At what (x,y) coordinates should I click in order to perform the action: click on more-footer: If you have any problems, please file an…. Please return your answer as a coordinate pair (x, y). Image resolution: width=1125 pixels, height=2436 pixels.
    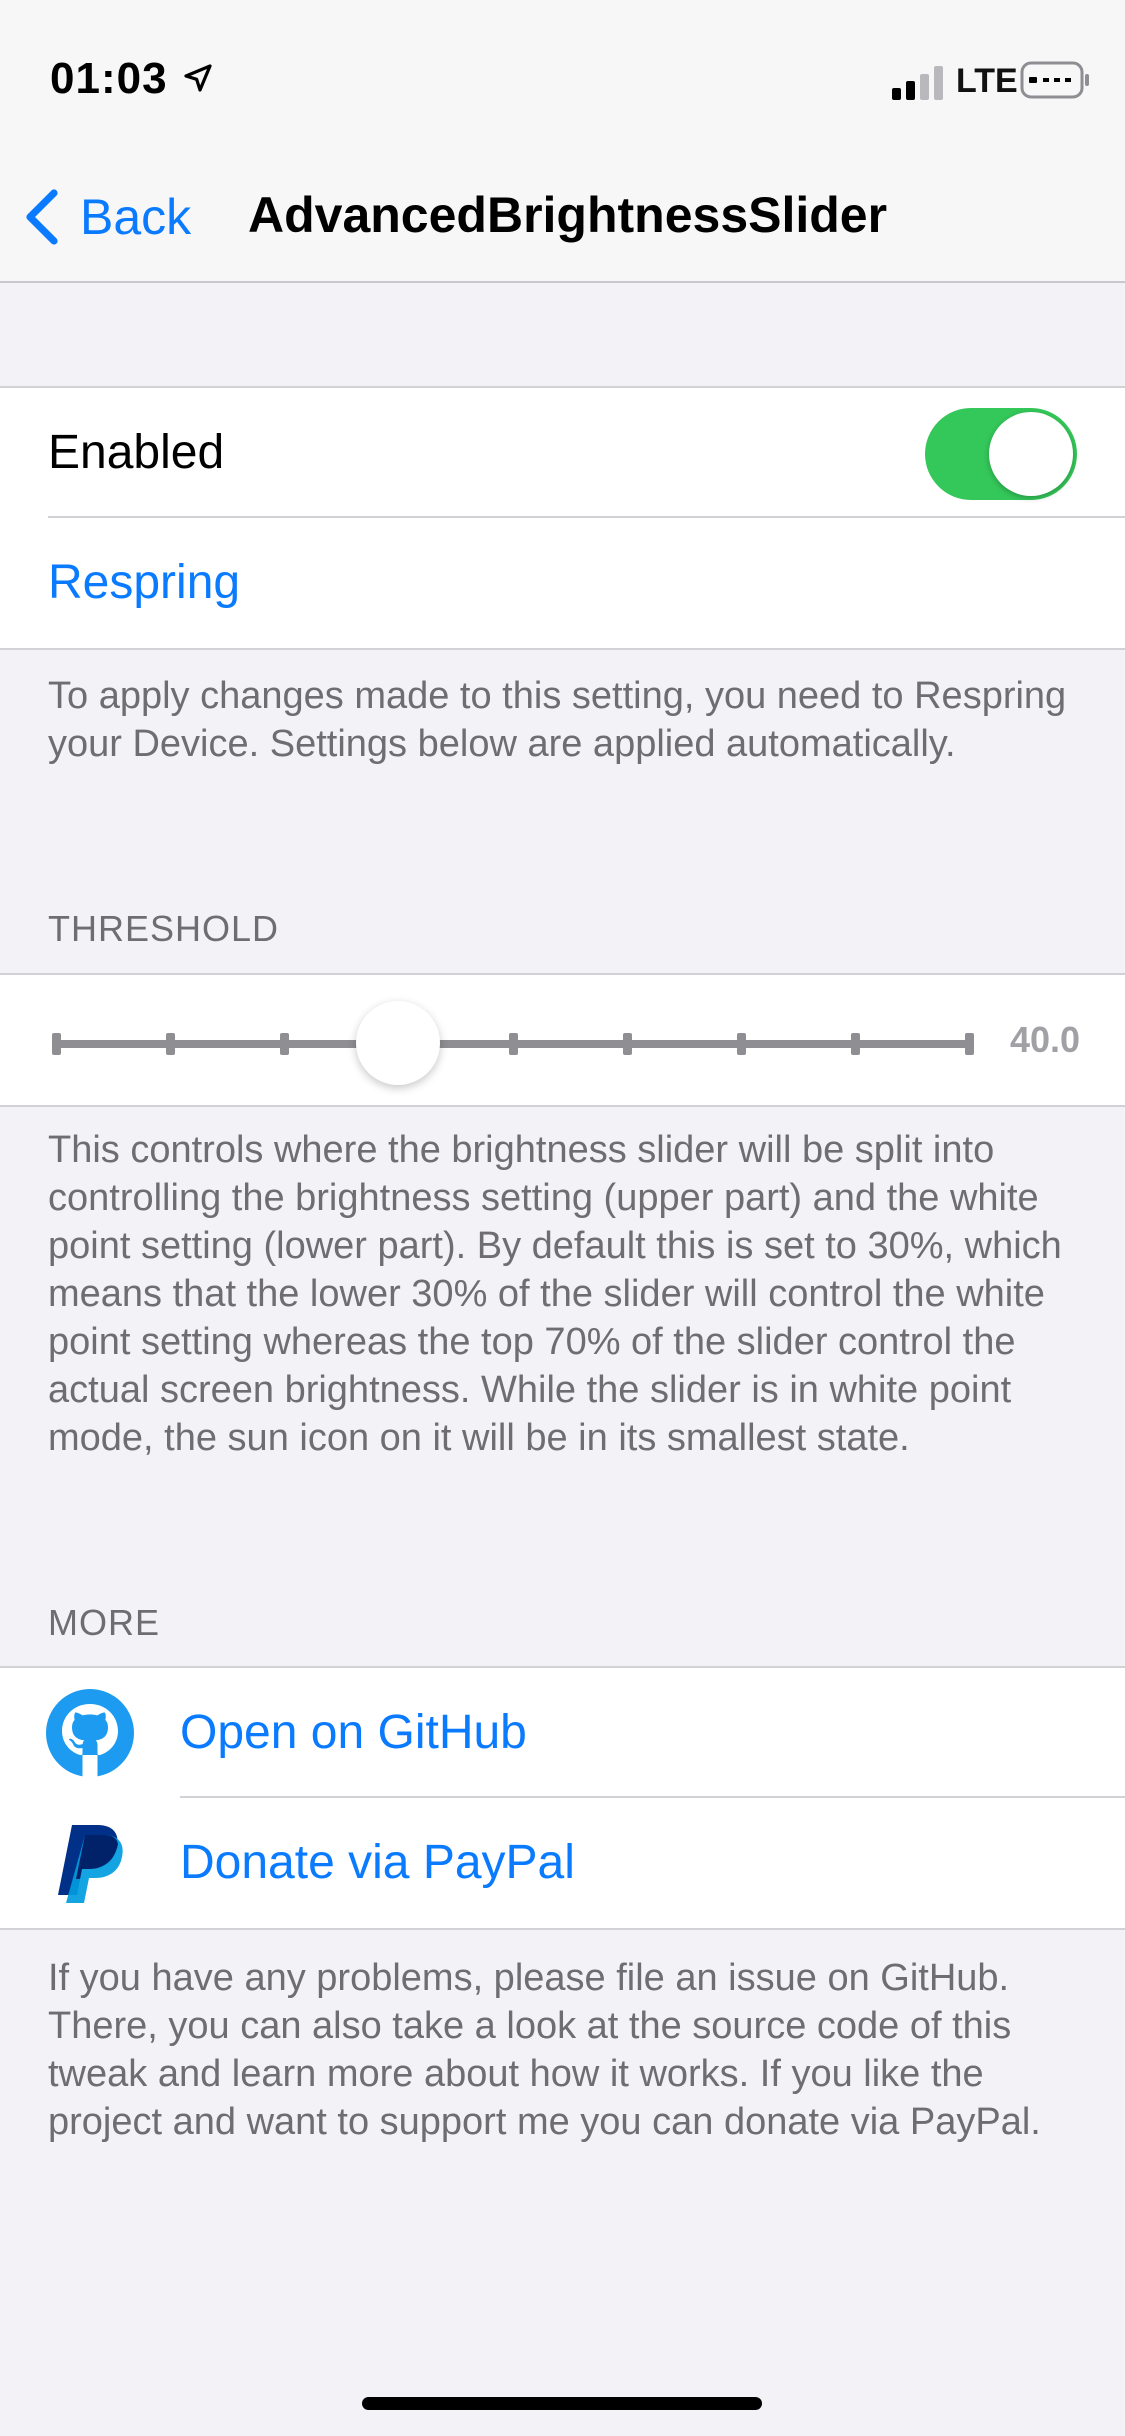
    Looking at the image, I should click on (544, 2050).